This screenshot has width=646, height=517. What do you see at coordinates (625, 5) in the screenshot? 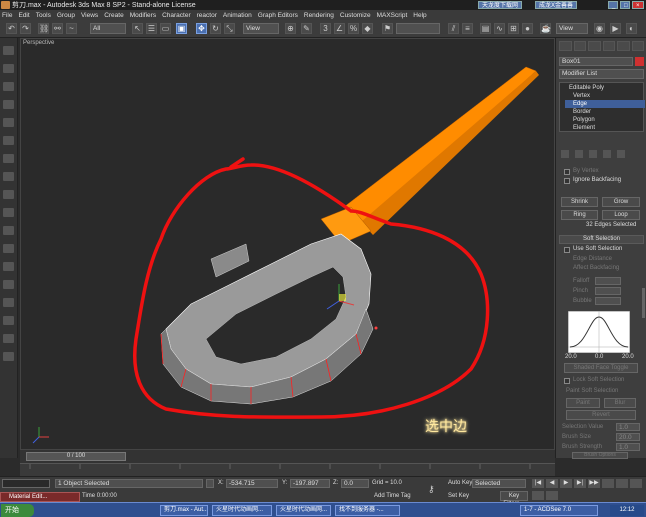
I see `maximize-button: □` at bounding box center [625, 5].